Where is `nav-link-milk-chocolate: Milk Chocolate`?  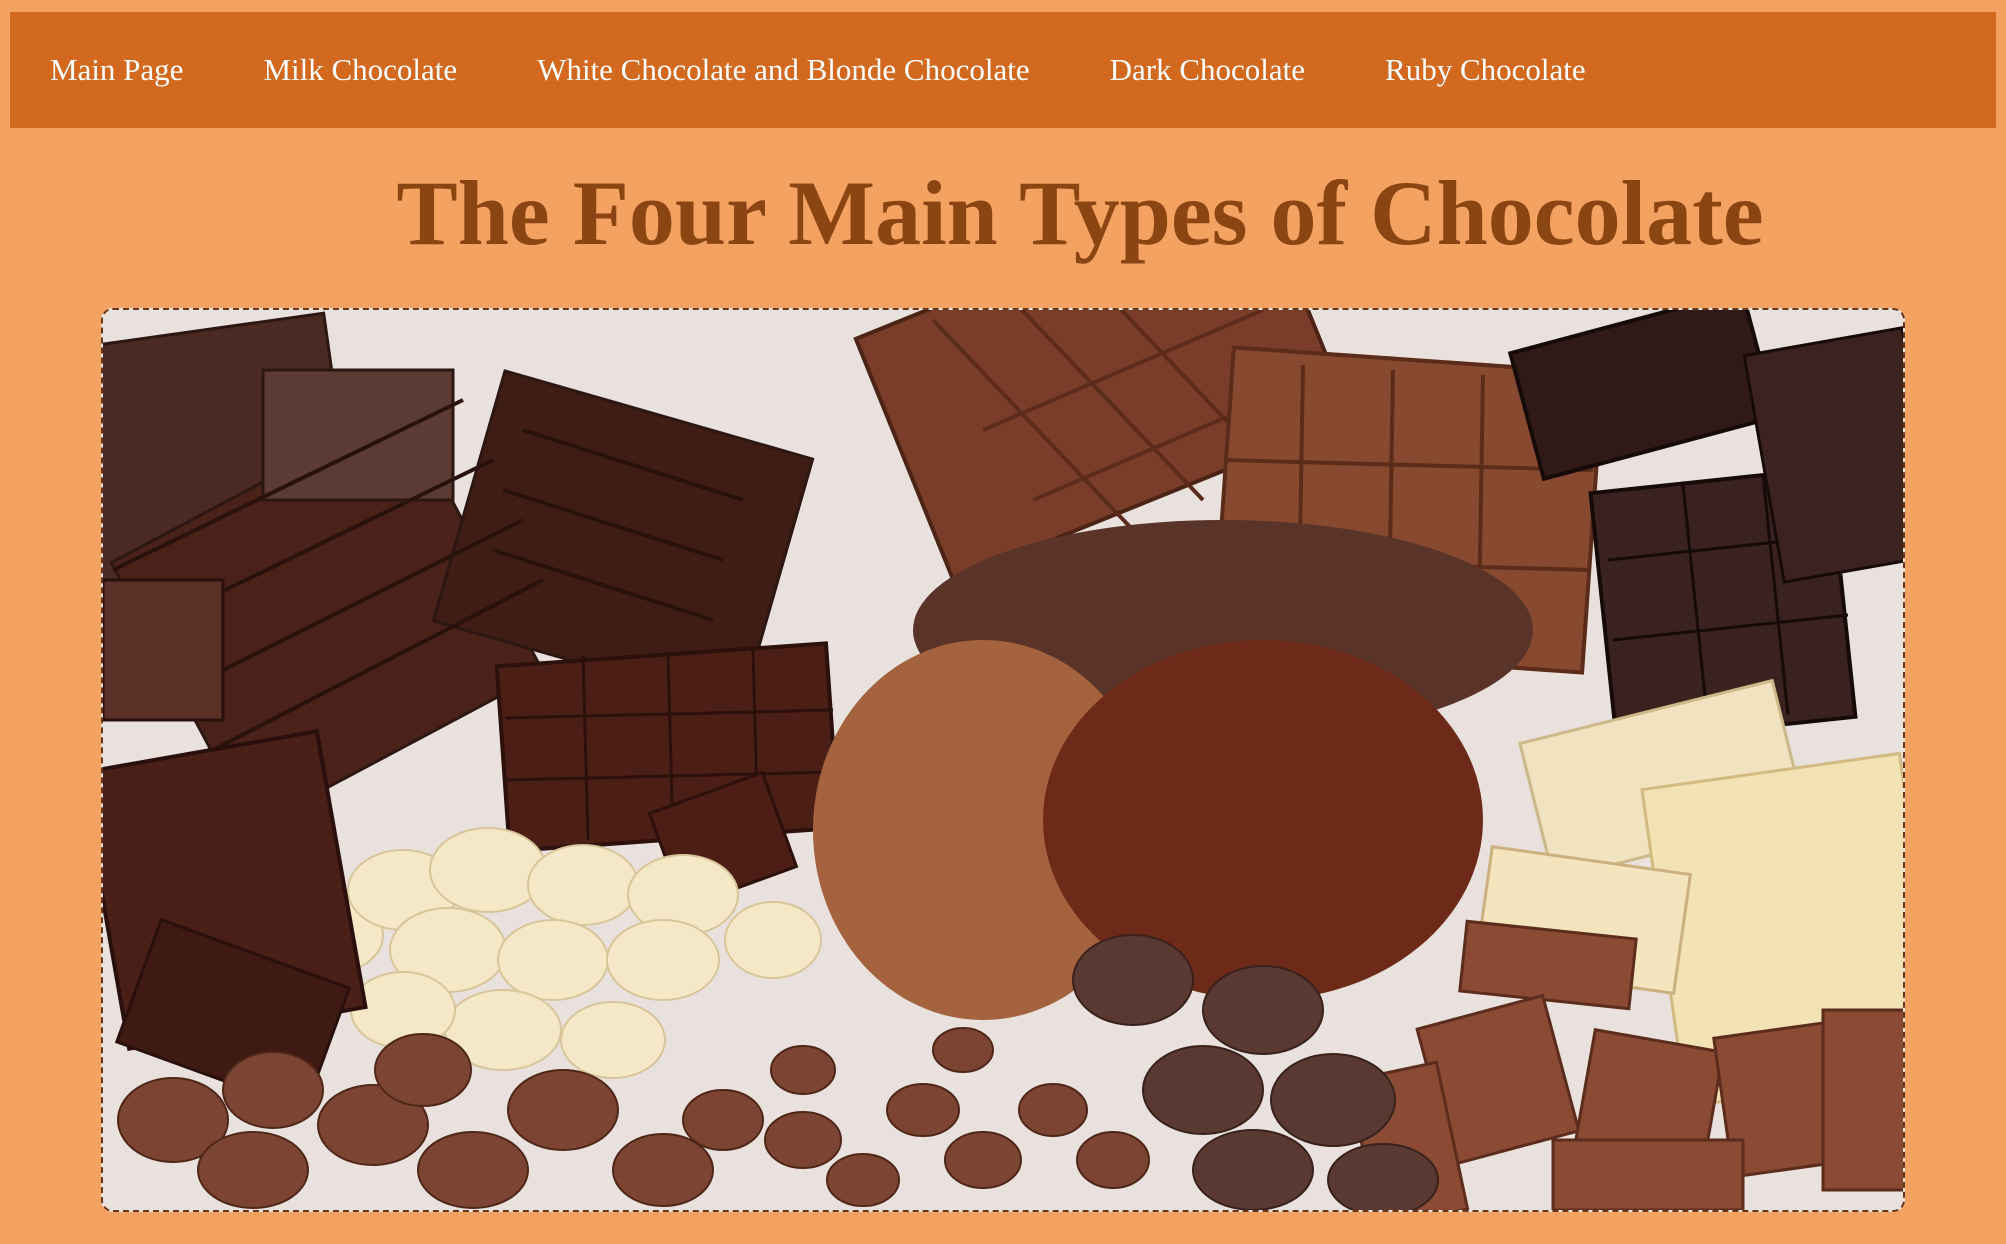 nav-link-milk-chocolate: Milk Chocolate is located at coordinates (360, 70).